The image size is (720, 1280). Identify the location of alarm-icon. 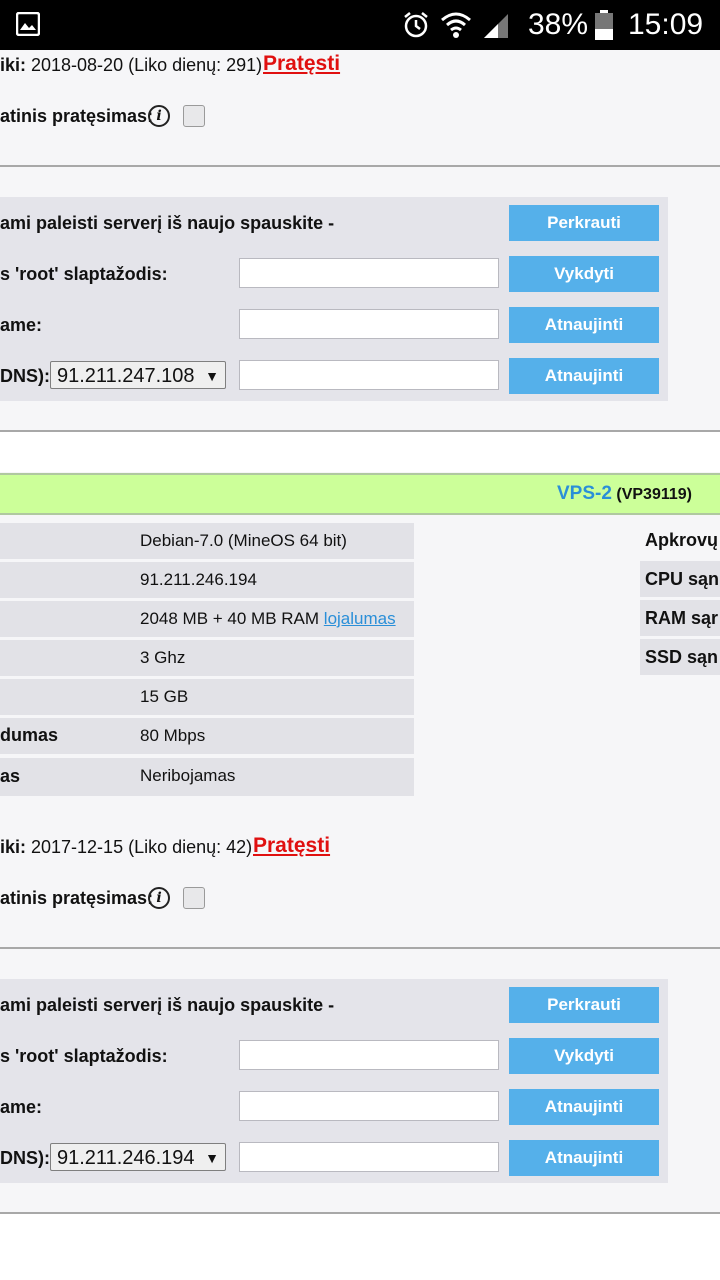
(416, 25).